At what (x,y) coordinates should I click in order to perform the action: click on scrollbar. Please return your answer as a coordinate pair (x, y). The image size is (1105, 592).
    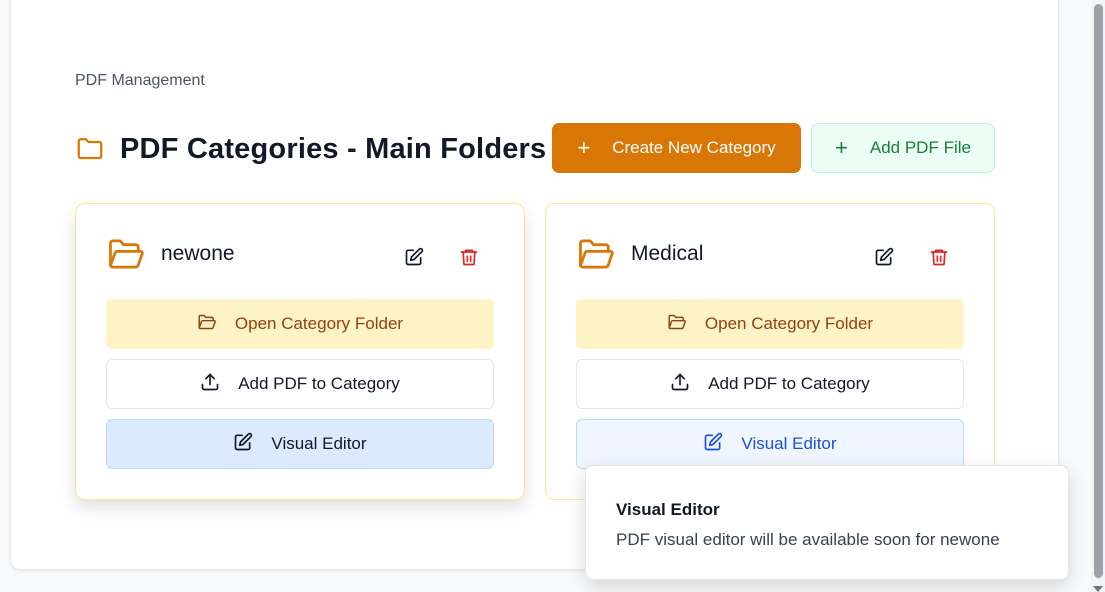
    Looking at the image, I should click on (1098, 296).